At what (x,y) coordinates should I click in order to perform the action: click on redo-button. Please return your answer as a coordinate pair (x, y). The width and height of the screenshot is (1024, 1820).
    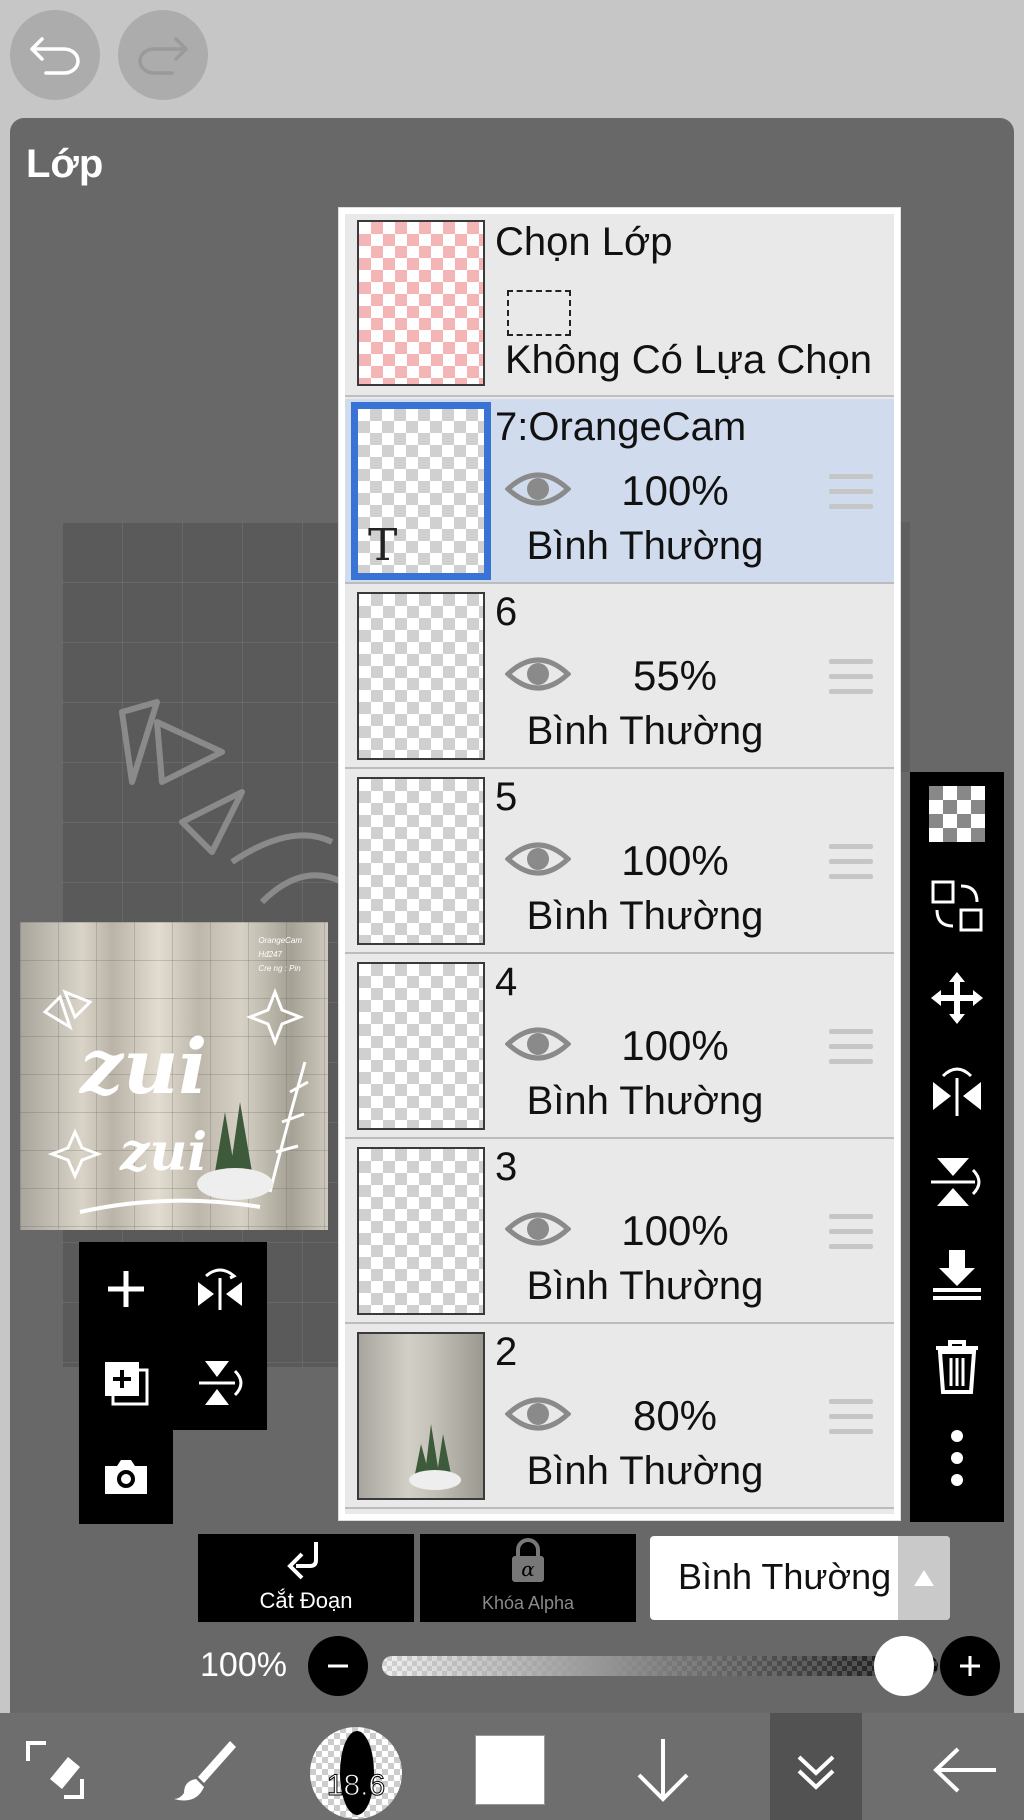
    Looking at the image, I should click on (163, 55).